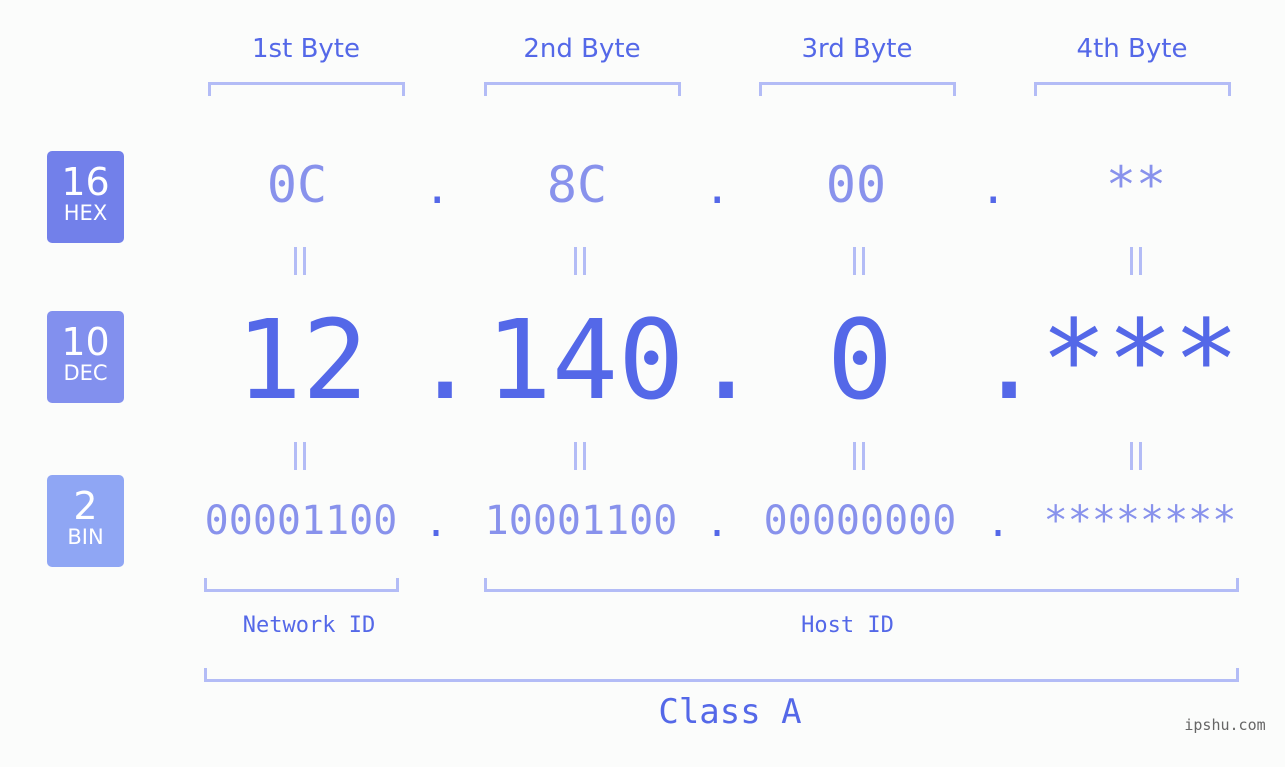  I want to click on hex-badge-label: HEX, so click(85, 213).